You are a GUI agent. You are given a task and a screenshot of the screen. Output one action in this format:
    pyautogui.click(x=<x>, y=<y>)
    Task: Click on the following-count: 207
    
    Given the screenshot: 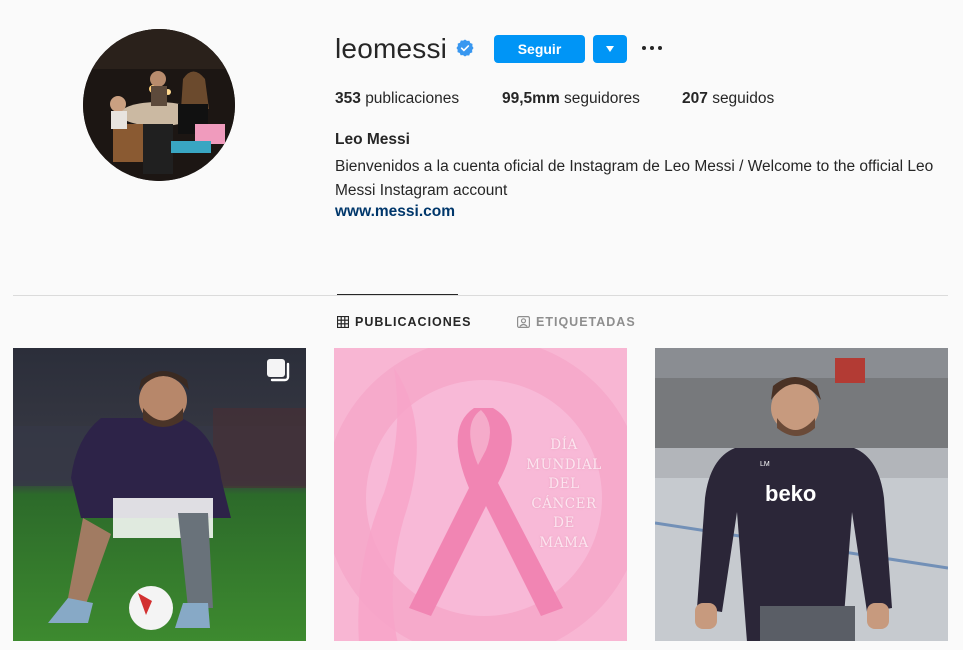 What is the action you would take?
    pyautogui.click(x=695, y=98)
    